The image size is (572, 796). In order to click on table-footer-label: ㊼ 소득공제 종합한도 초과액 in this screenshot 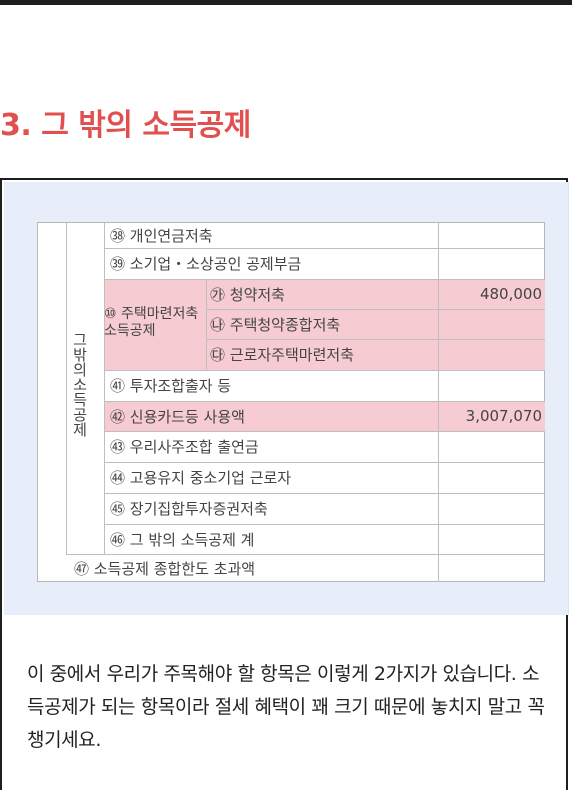, I will do `click(165, 568)`.